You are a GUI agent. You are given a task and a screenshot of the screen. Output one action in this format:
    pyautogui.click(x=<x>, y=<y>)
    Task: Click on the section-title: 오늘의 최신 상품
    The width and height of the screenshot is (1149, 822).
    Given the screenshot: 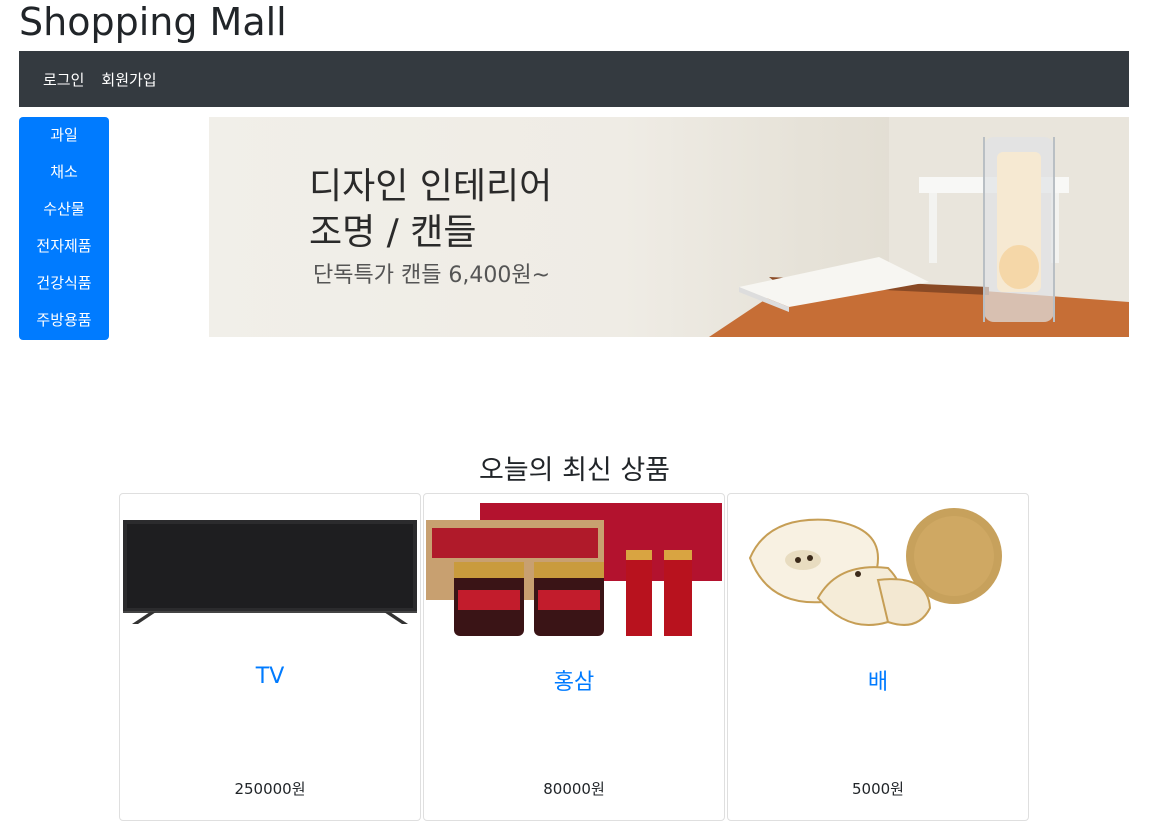 What is the action you would take?
    pyautogui.click(x=574, y=470)
    